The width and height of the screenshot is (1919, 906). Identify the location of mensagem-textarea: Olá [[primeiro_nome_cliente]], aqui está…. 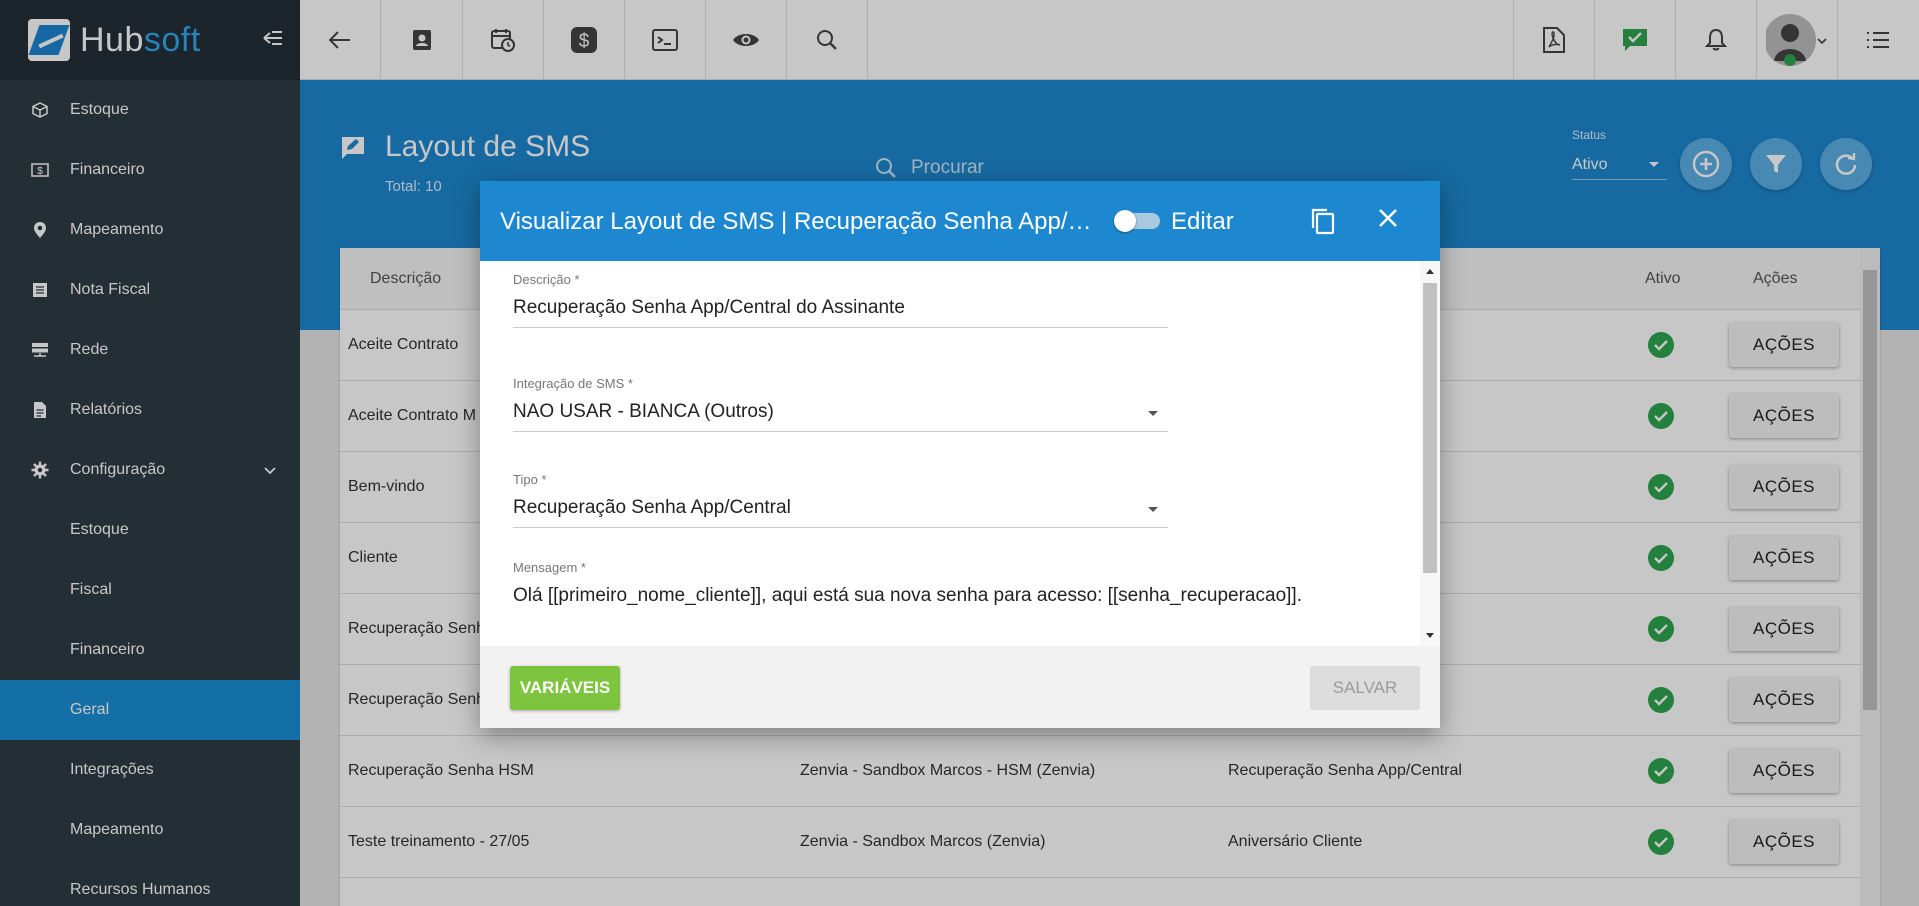
(943, 600).